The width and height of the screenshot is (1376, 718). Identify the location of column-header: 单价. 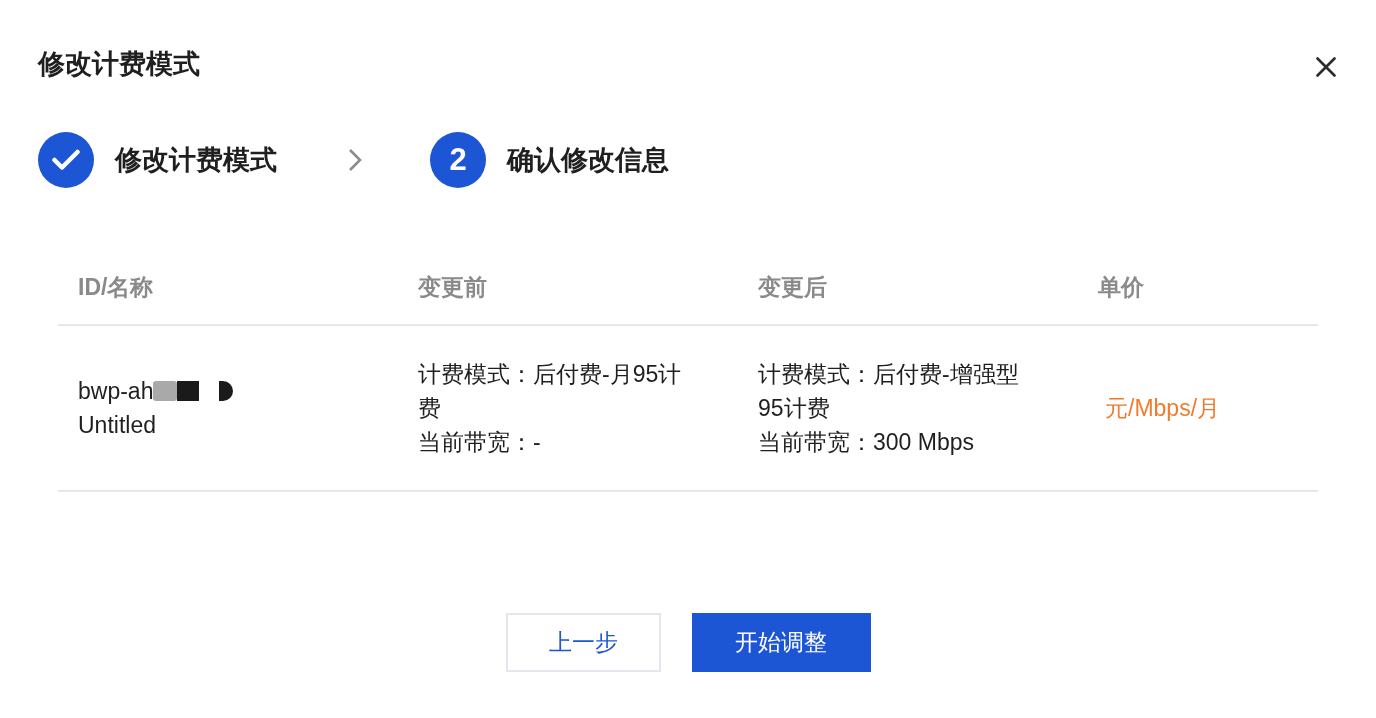
(1121, 287).